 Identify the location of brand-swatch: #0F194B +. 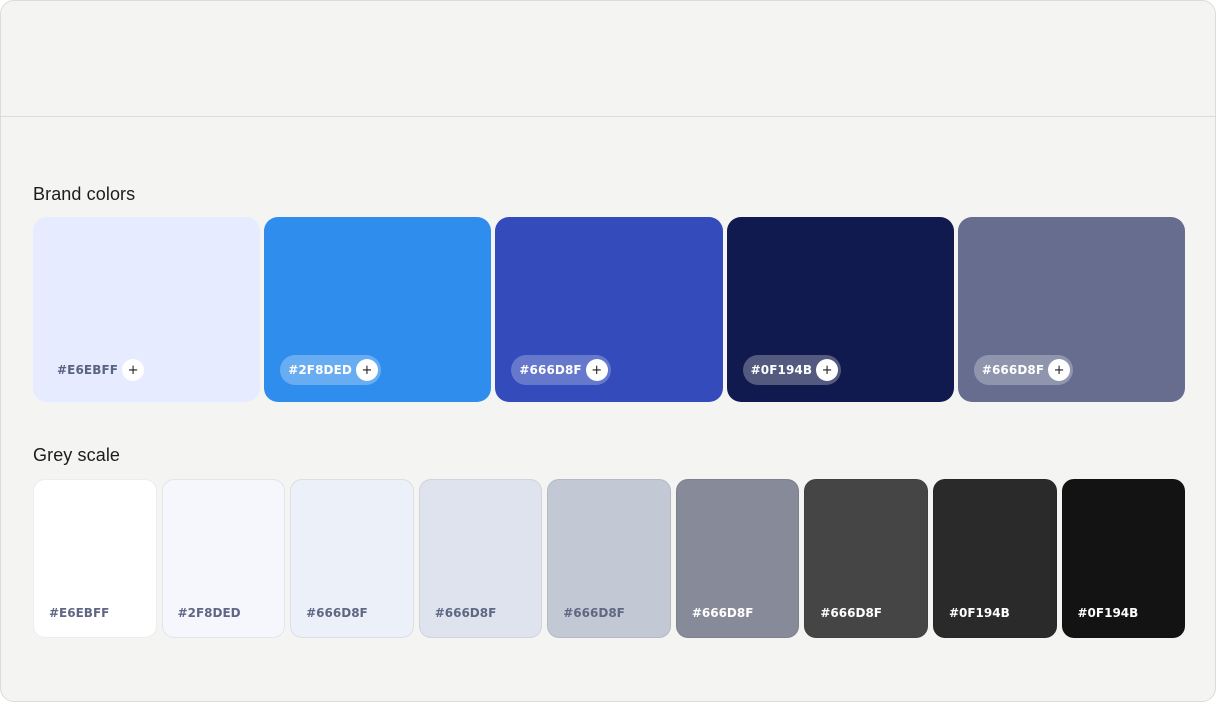
(840, 309).